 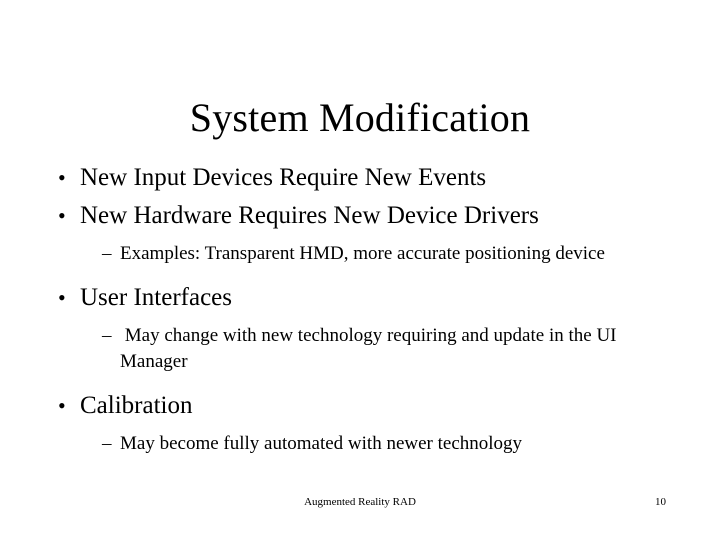 What do you see at coordinates (363, 406) in the screenshot?
I see `list-item: • Calibration` at bounding box center [363, 406].